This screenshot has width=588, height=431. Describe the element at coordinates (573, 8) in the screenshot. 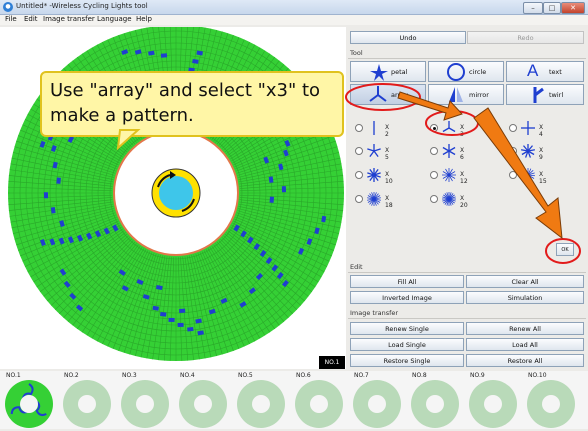

I see `close-button: ✕` at that location.